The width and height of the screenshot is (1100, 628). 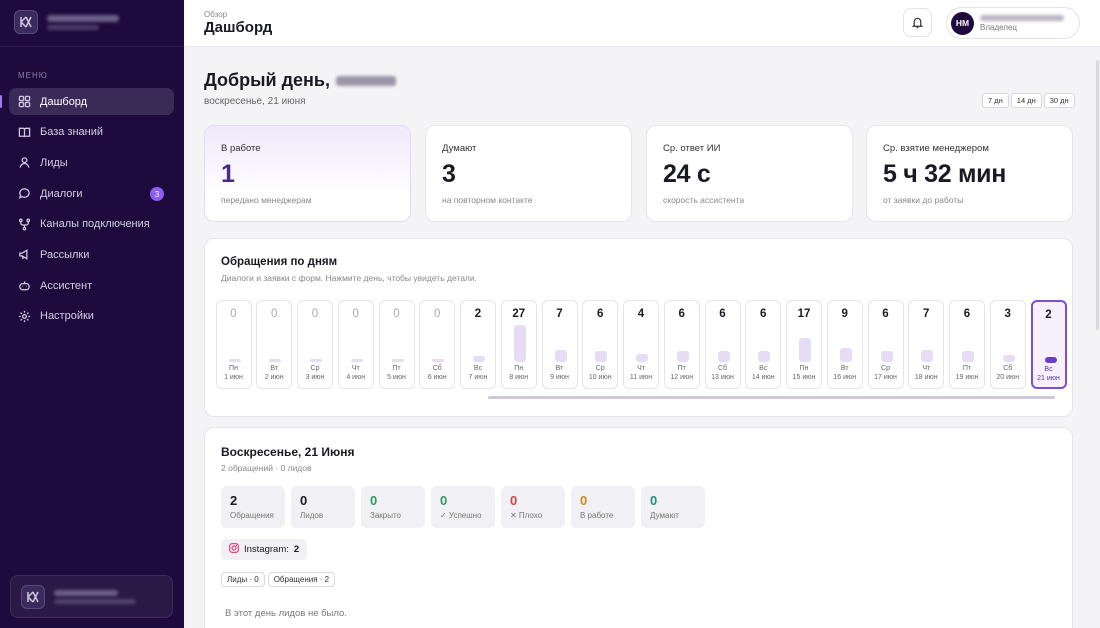 I want to click on day-date: 12 июн, so click(x=682, y=377).